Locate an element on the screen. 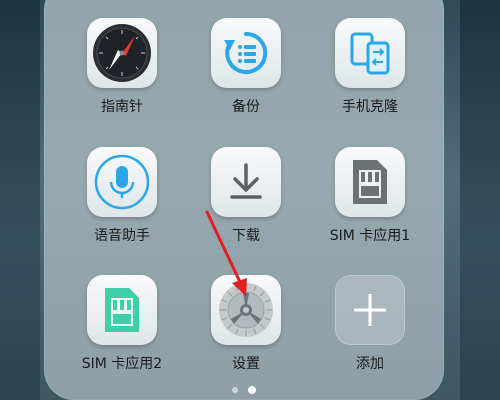  app-compass: 指南针 is located at coordinates (122, 67).